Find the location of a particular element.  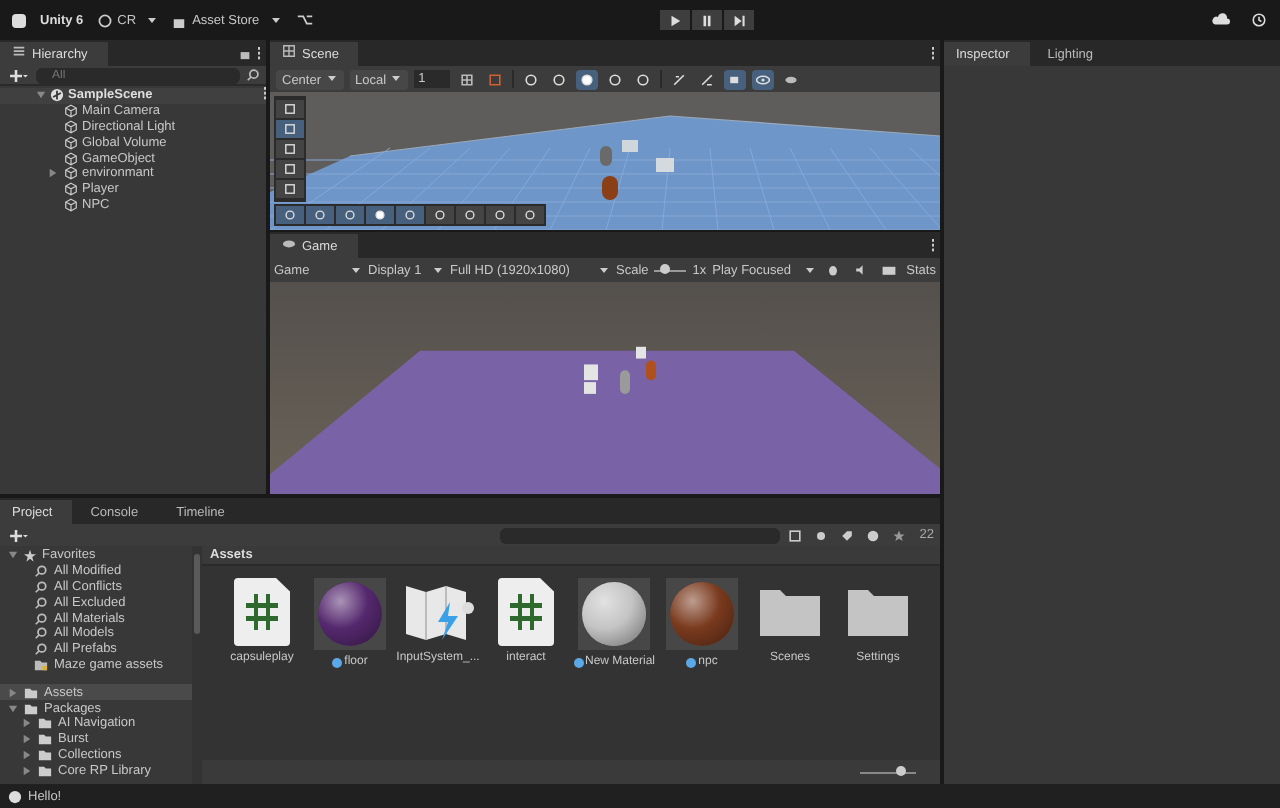

sphere-icon is located at coordinates (587, 79).